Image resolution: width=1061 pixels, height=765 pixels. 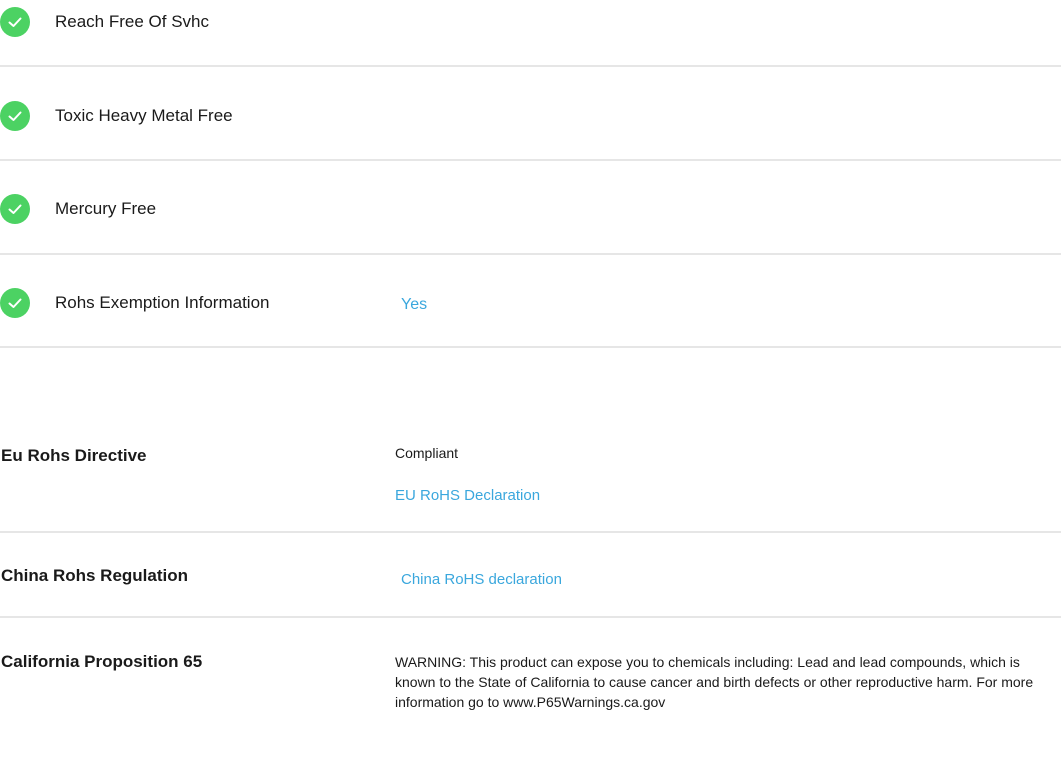 I want to click on eu-rohs-status: Compliant, so click(x=427, y=453).